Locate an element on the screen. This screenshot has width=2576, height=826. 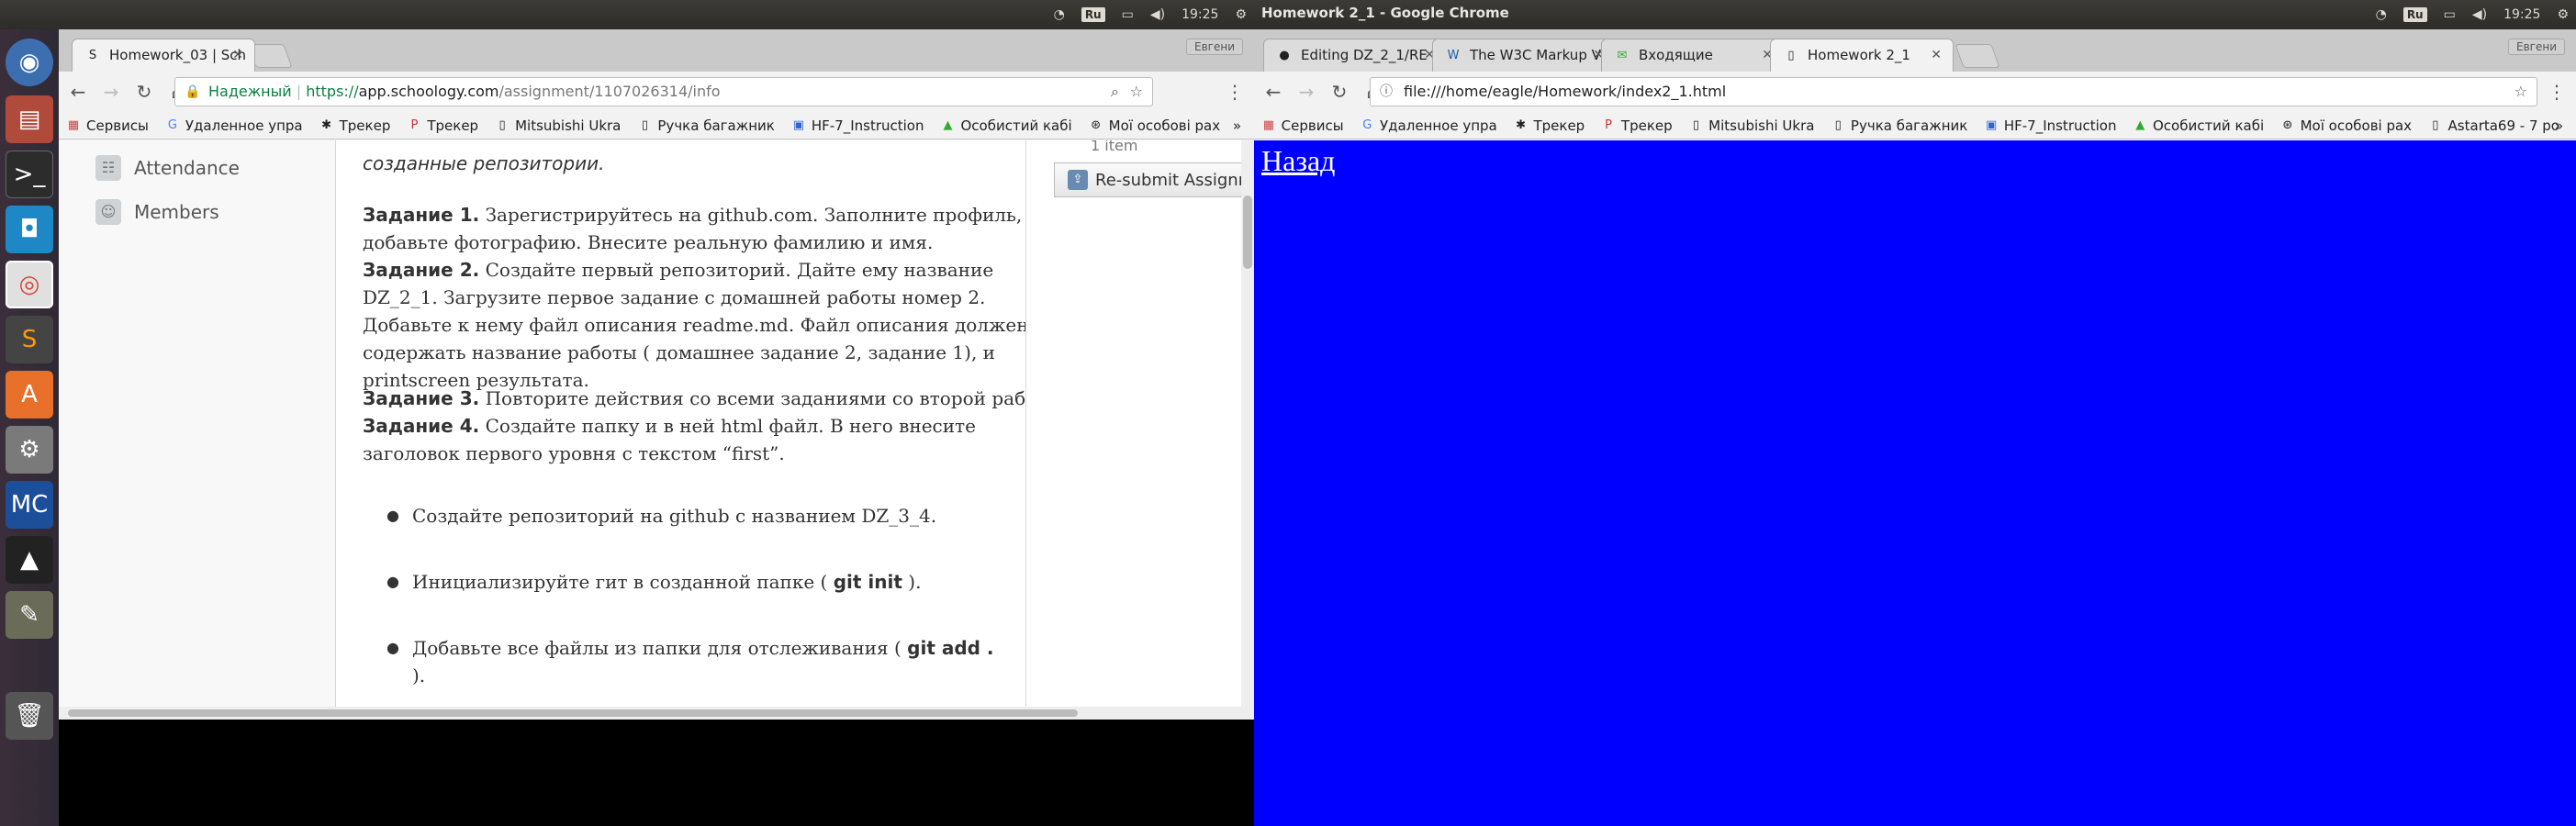
window-title: Homework 2_1 - Google Chrome is located at coordinates (1385, 13).